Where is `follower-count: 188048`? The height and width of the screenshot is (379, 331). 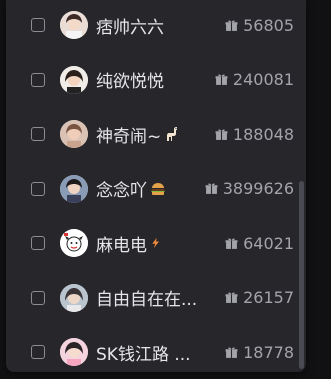
follower-count: 188048 is located at coordinates (254, 134).